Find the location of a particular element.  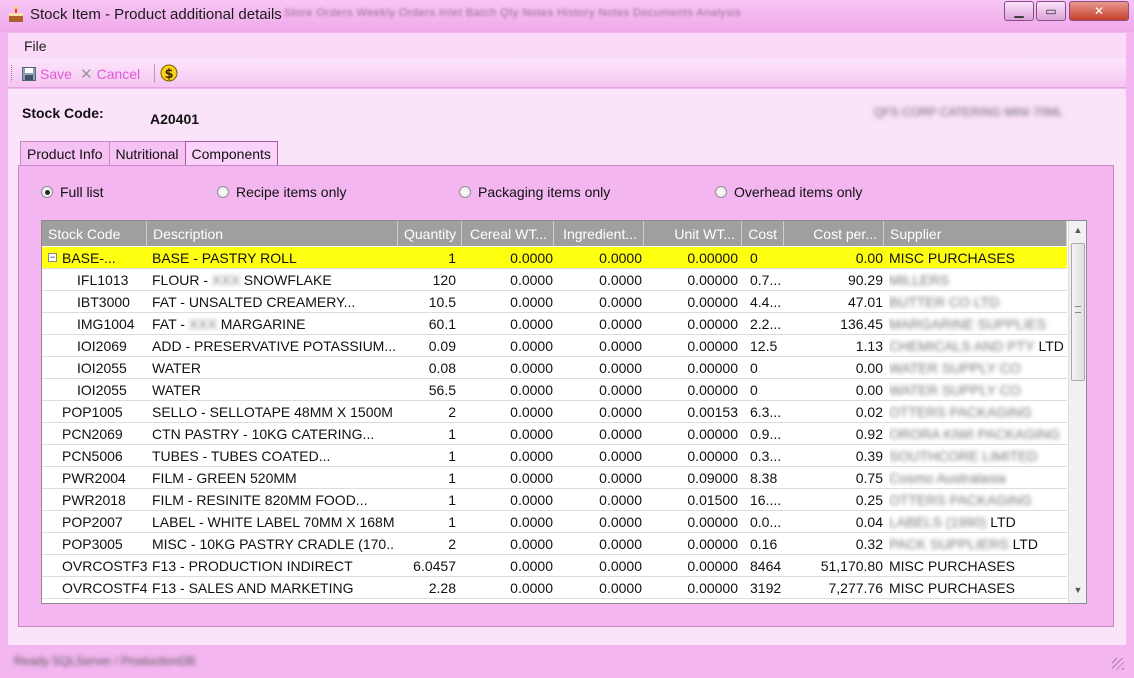

costing-dollar-icon: $ is located at coordinates (169, 73).